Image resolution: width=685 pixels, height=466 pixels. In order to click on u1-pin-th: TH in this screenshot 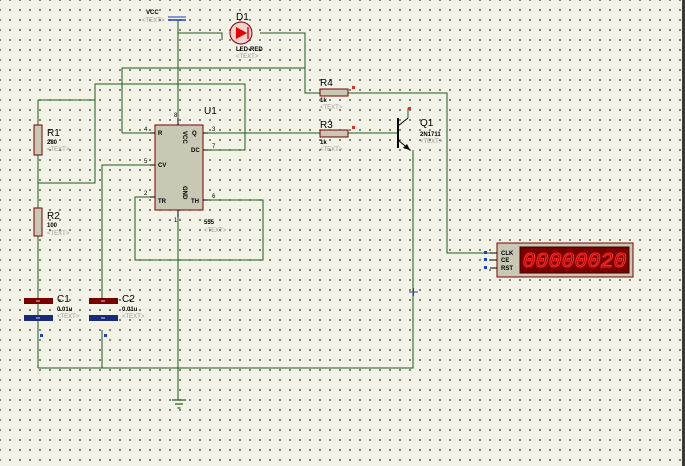, I will do `click(195, 202)`.